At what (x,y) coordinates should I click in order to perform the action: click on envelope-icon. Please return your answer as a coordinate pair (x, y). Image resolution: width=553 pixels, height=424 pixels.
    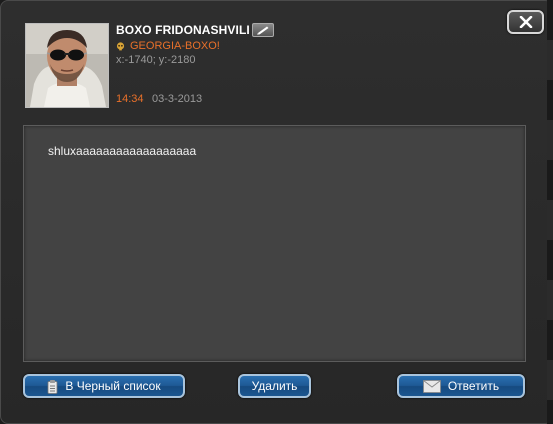
    Looking at the image, I should click on (431, 386).